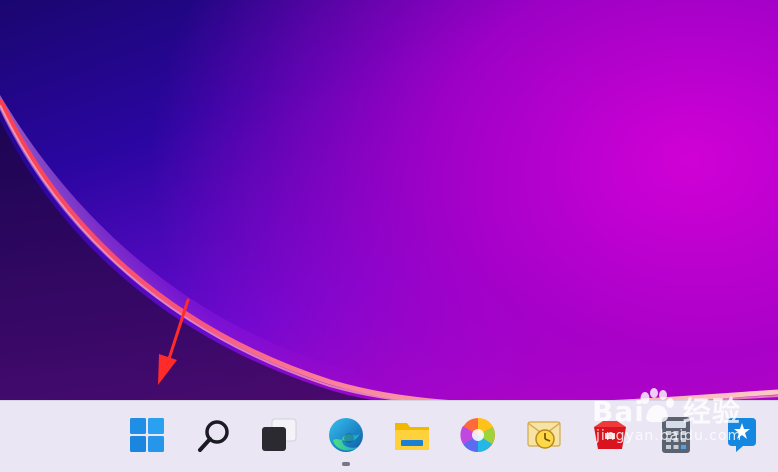 The height and width of the screenshot is (472, 778). What do you see at coordinates (346, 464) in the screenshot?
I see `running-indicator` at bounding box center [346, 464].